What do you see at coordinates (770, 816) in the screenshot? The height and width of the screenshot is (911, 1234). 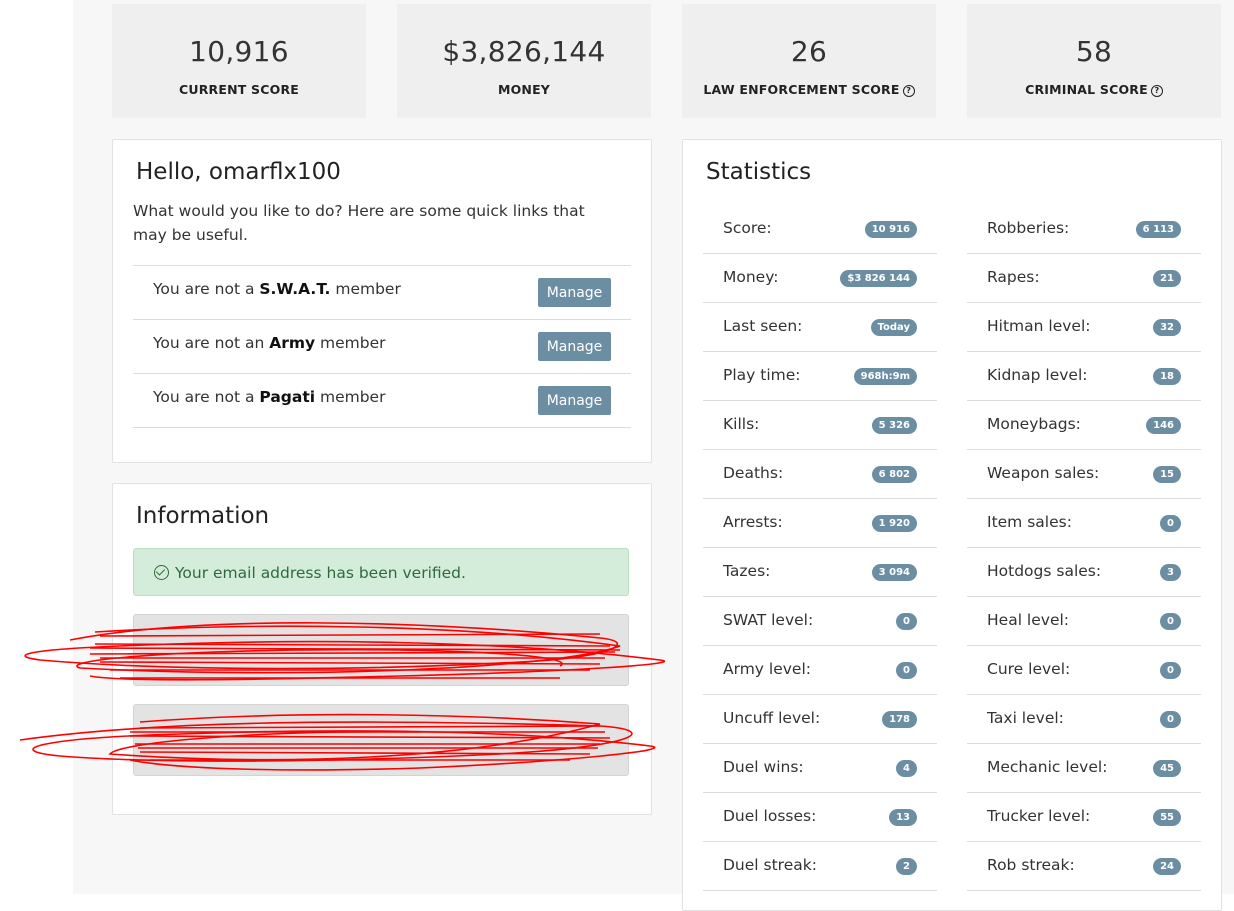 I see `stats-label: Duel losses:` at bounding box center [770, 816].